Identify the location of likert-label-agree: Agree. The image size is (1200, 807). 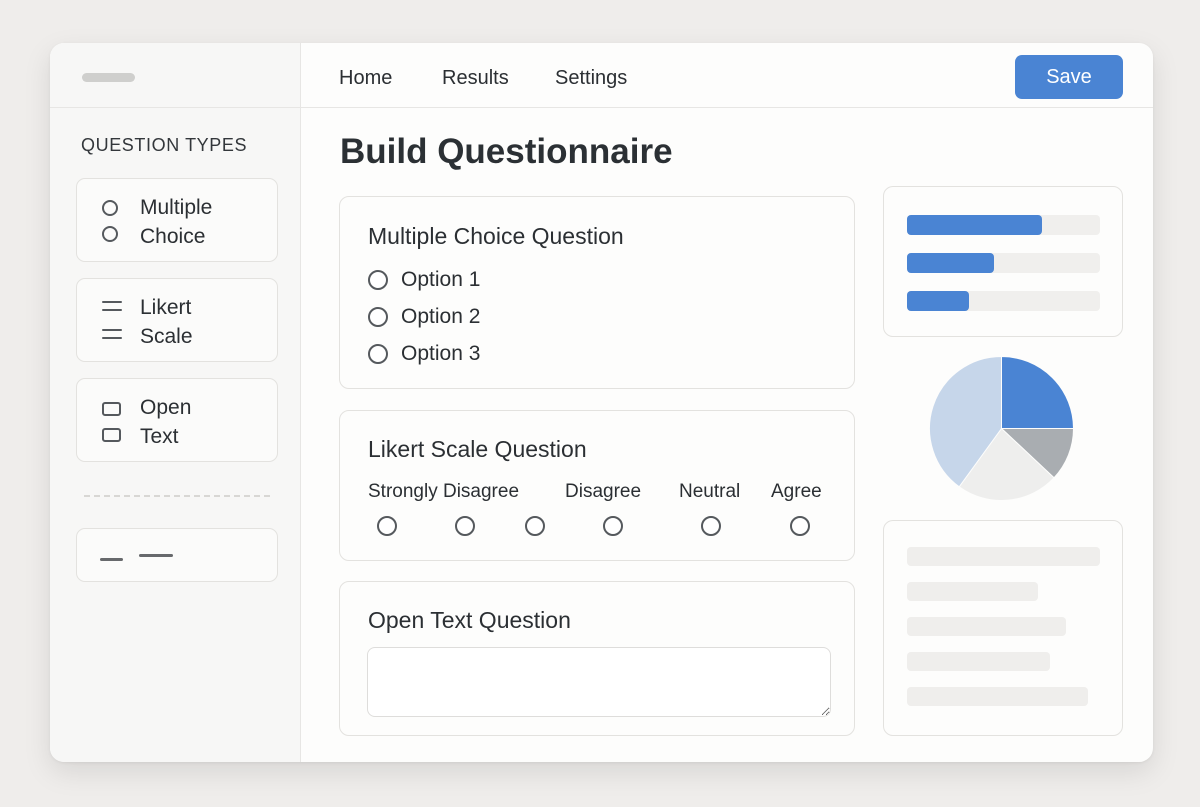
(796, 491).